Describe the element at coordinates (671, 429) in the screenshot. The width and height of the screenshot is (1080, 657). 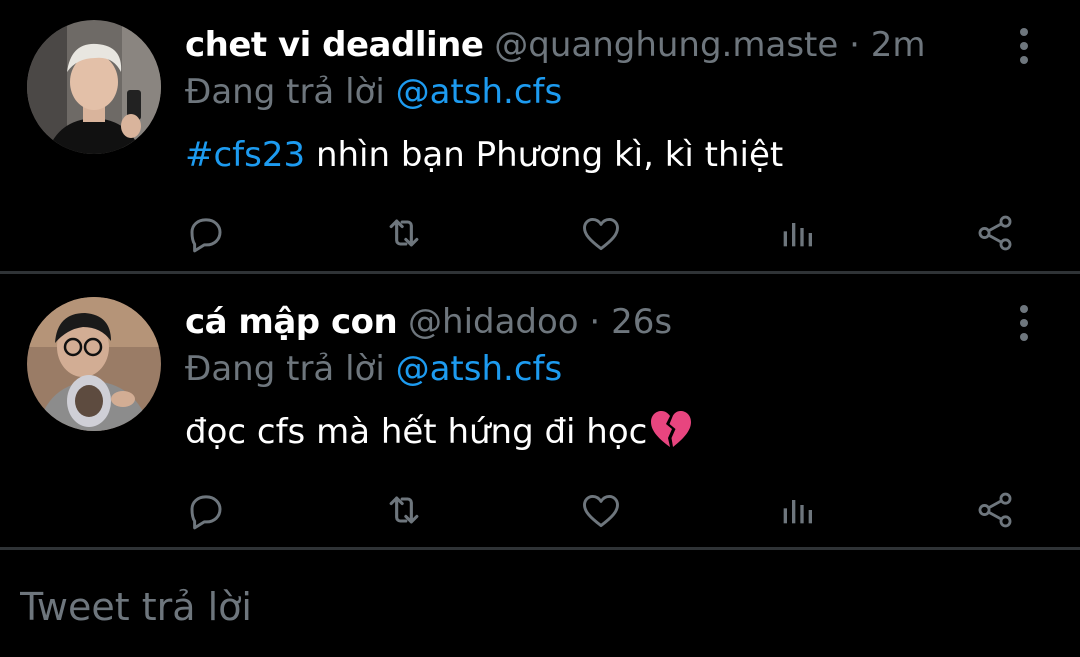
I see `broken-heart-icon` at that location.